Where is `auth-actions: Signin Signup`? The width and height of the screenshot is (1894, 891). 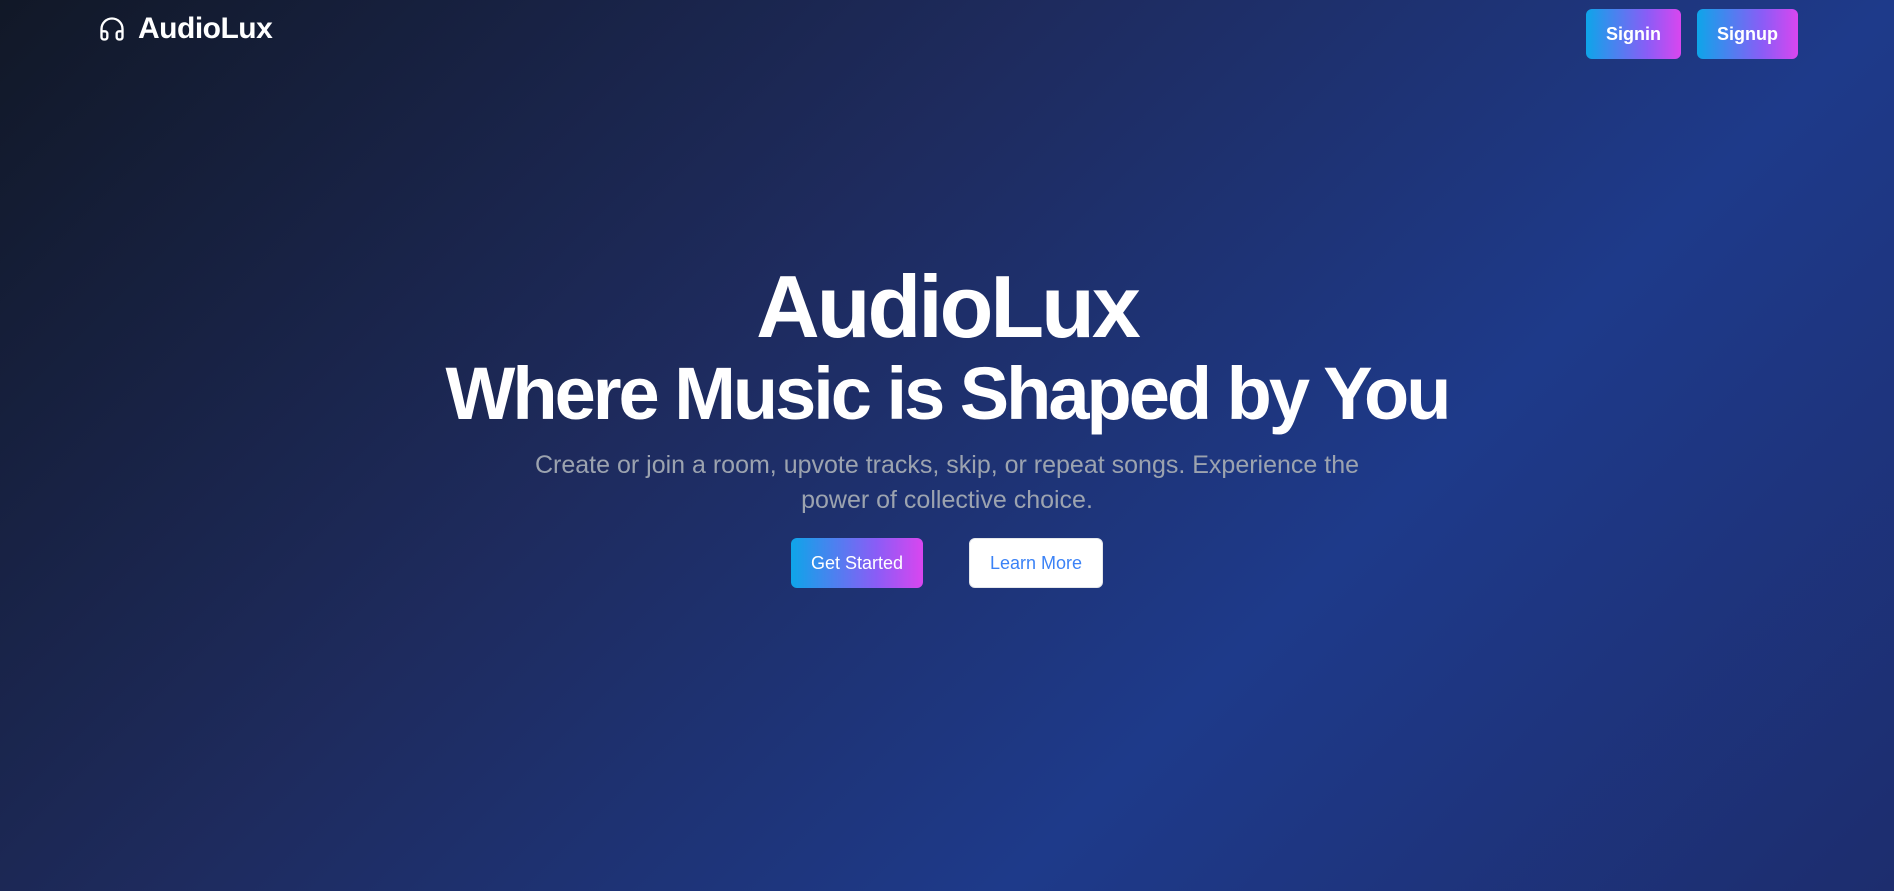 auth-actions: Signin Signup is located at coordinates (1692, 34).